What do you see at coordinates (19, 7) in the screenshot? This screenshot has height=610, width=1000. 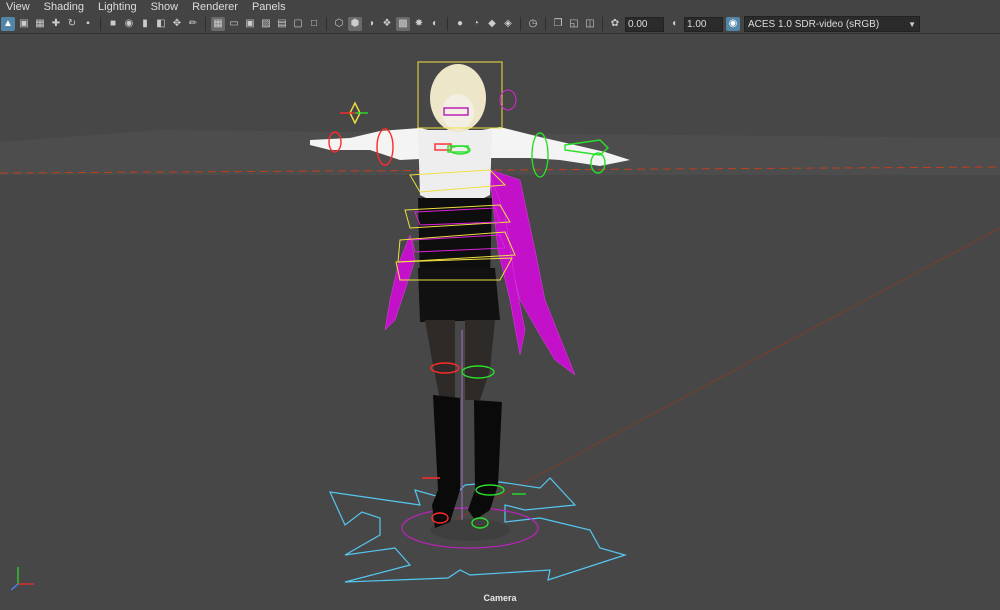 I see `menu-view: View` at bounding box center [19, 7].